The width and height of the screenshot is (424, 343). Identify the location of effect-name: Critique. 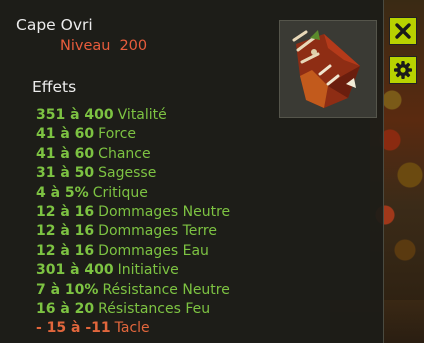
(120, 192).